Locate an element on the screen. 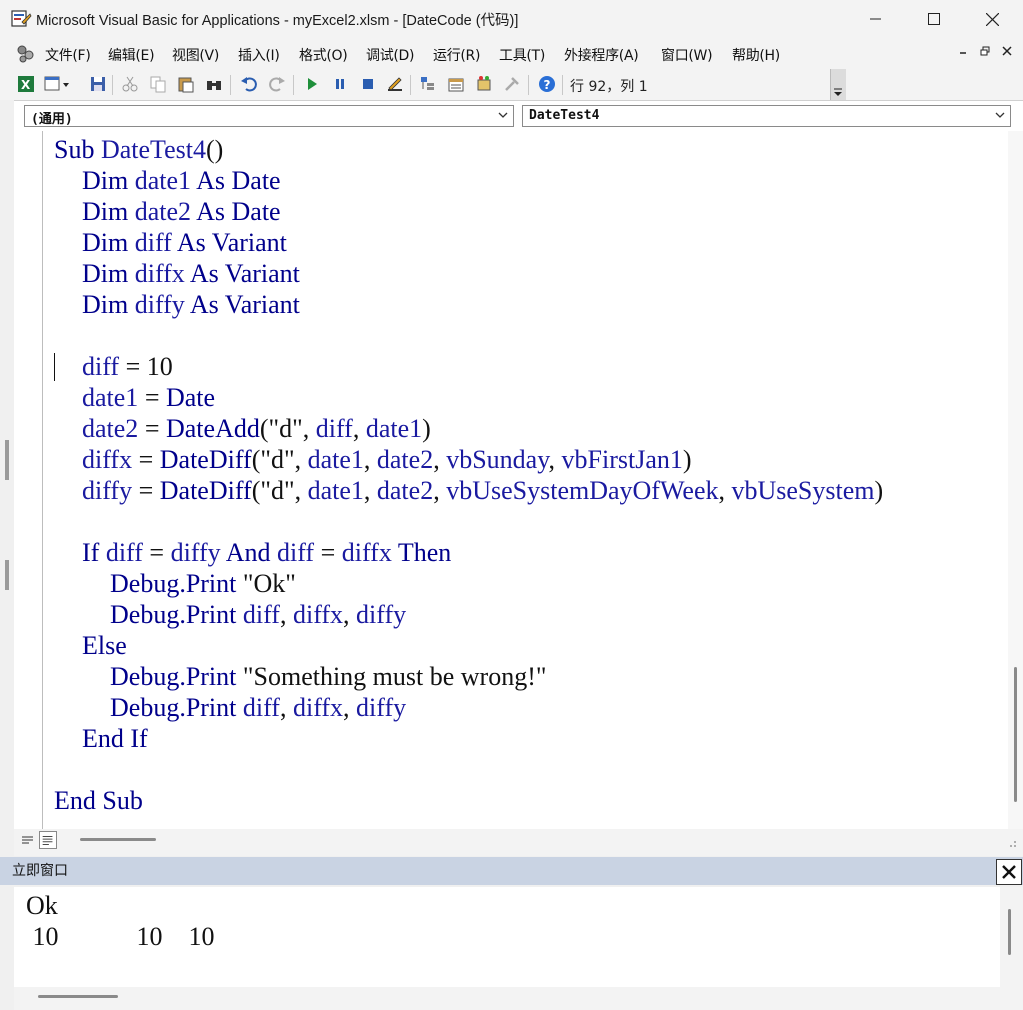 This screenshot has height=1010, width=1023. mdi-restore-button is located at coordinates (985, 52).